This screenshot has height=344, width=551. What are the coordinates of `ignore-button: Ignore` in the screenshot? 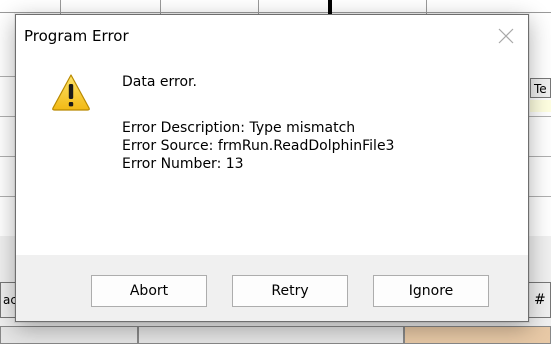 It's located at (431, 291).